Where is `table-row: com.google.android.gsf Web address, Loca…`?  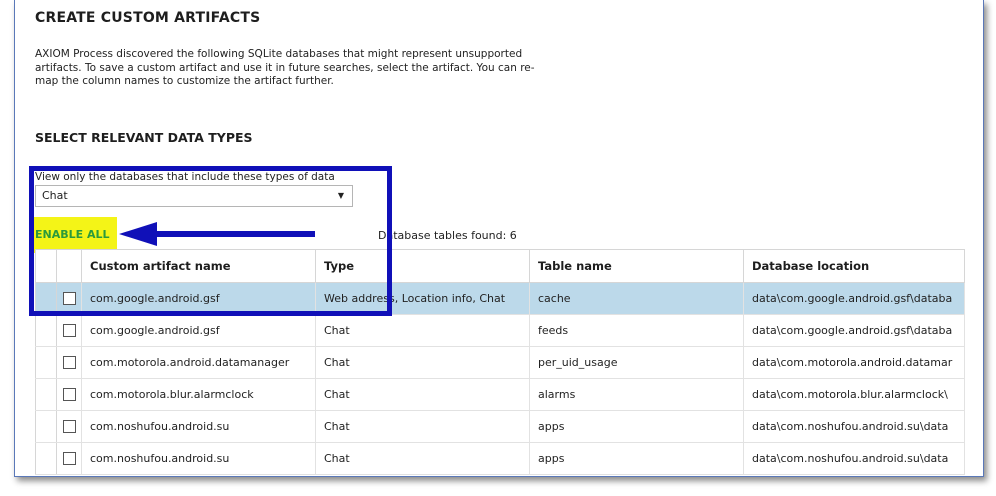
table-row: com.google.android.gsf Web address, Loca… is located at coordinates (500, 298).